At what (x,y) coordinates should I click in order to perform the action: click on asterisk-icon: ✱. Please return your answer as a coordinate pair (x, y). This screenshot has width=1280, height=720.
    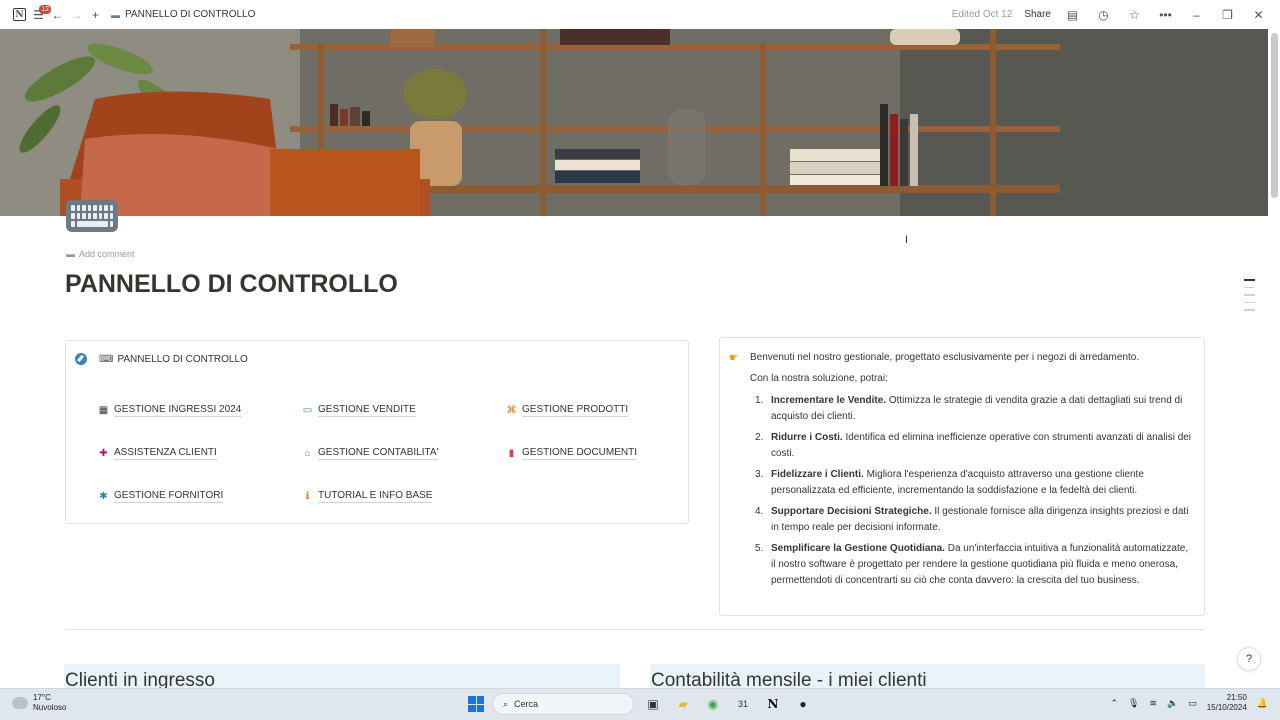
    Looking at the image, I should click on (103, 496).